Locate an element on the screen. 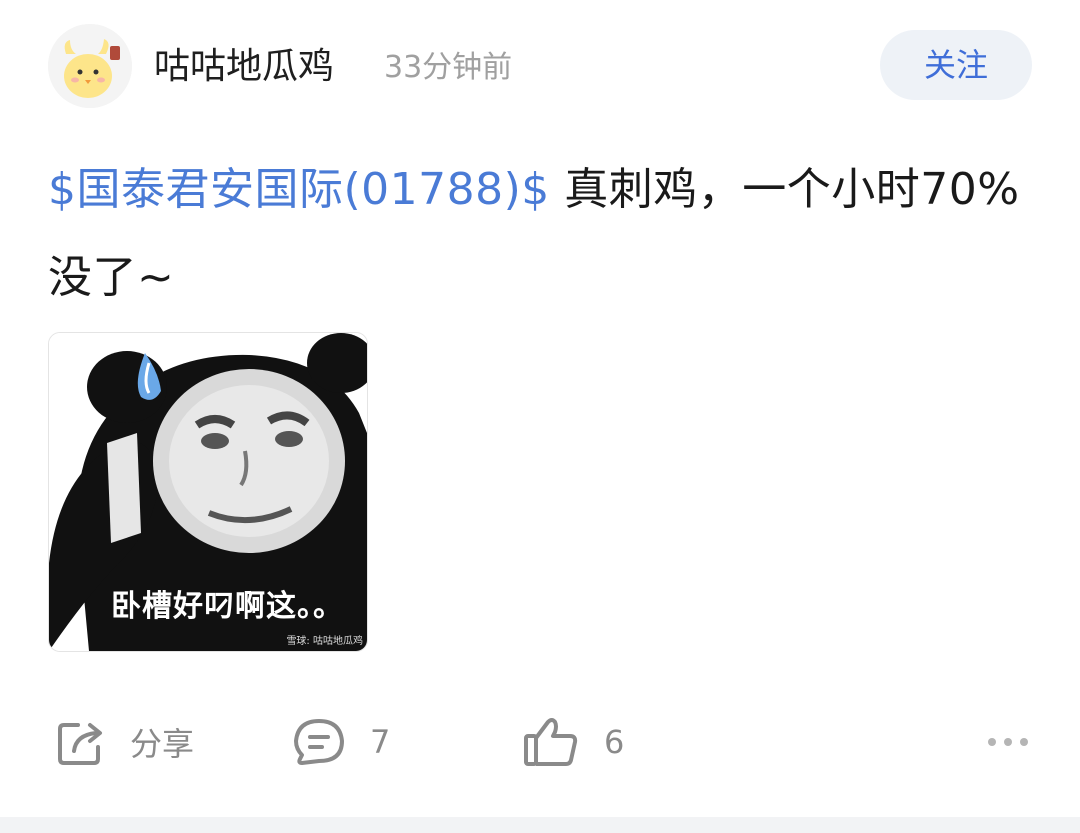 This screenshot has height=833, width=1080. follow-button: 关注 is located at coordinates (956, 65).